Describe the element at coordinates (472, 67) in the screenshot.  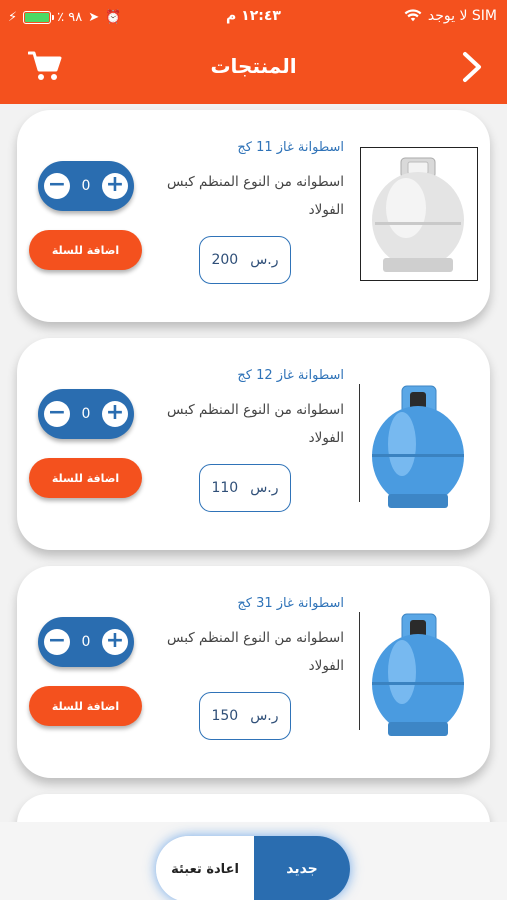
I see `chevron-right-icon` at that location.